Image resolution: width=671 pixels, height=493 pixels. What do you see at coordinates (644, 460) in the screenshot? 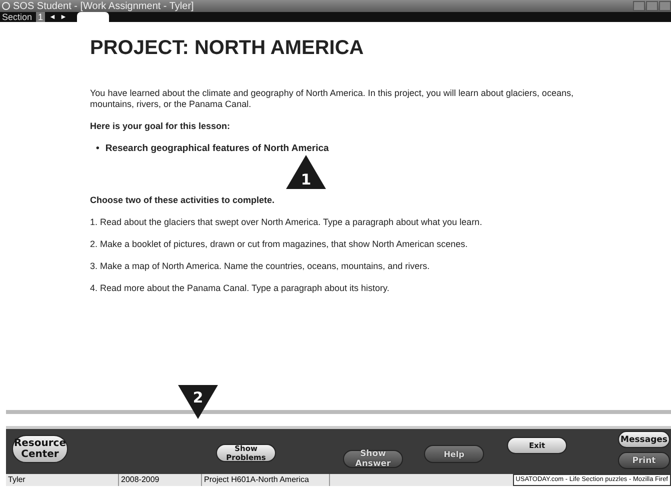
I see `toolbar-button: Print` at bounding box center [644, 460].